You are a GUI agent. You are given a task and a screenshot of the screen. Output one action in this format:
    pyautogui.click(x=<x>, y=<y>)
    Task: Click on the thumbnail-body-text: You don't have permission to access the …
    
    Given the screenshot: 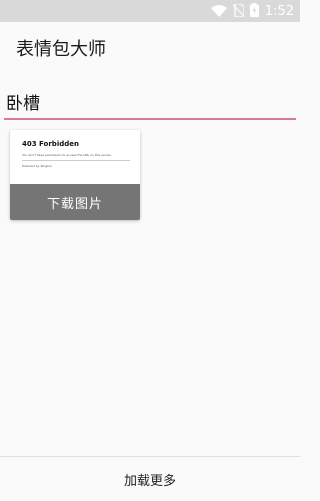 What is the action you would take?
    pyautogui.click(x=76, y=157)
    